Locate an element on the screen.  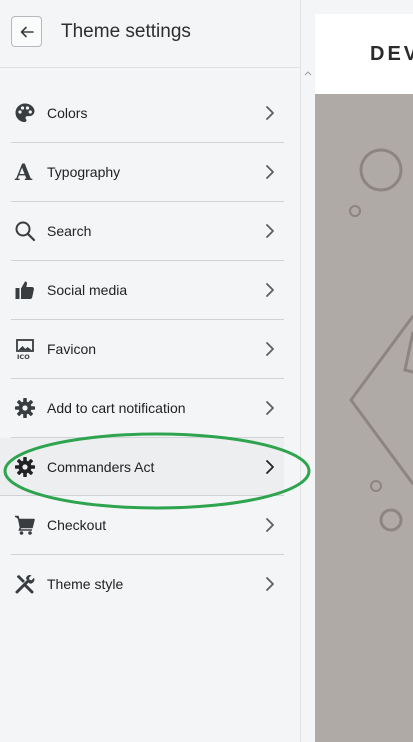
menu-item-label: Commanders Act is located at coordinates (101, 466).